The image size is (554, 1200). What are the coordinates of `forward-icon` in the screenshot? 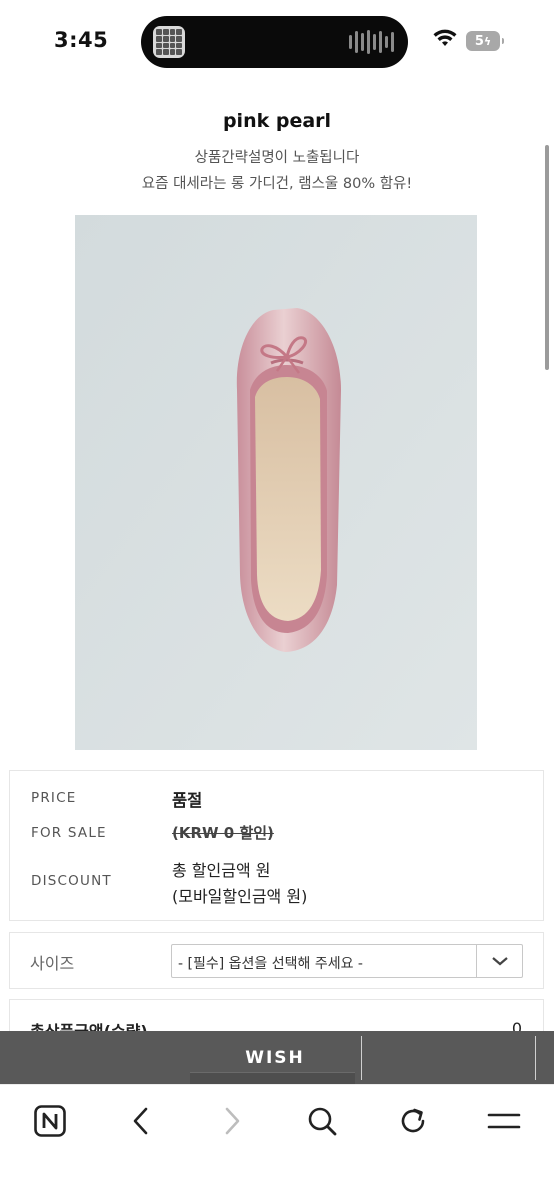 It's located at (232, 1121).